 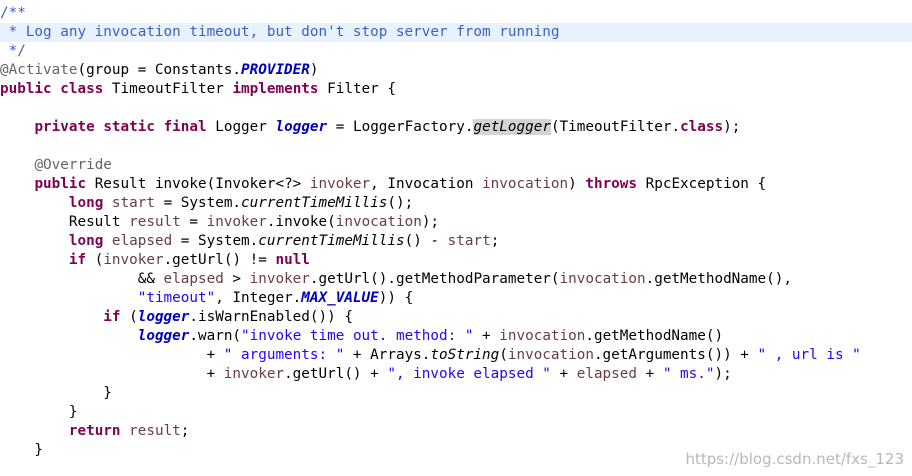 I want to click on code-token-plain: .getUrl() +, so click(x=336, y=374).